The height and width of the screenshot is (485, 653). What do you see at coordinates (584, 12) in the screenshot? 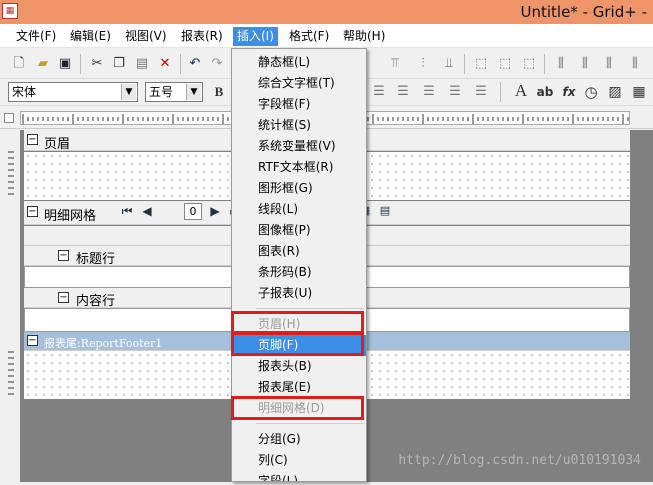
I see `window-title: Untitle* - Grid+ -` at bounding box center [584, 12].